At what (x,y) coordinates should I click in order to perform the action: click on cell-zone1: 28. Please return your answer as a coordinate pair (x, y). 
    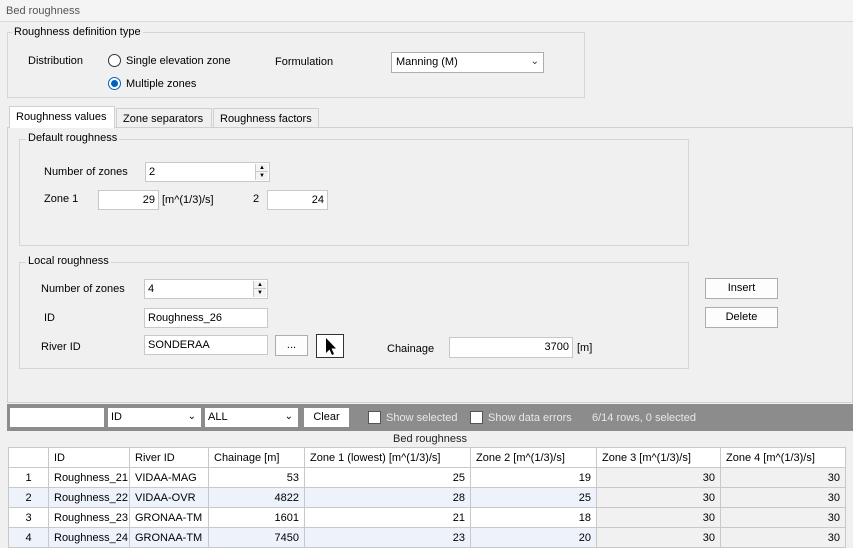
    Looking at the image, I should click on (387, 497).